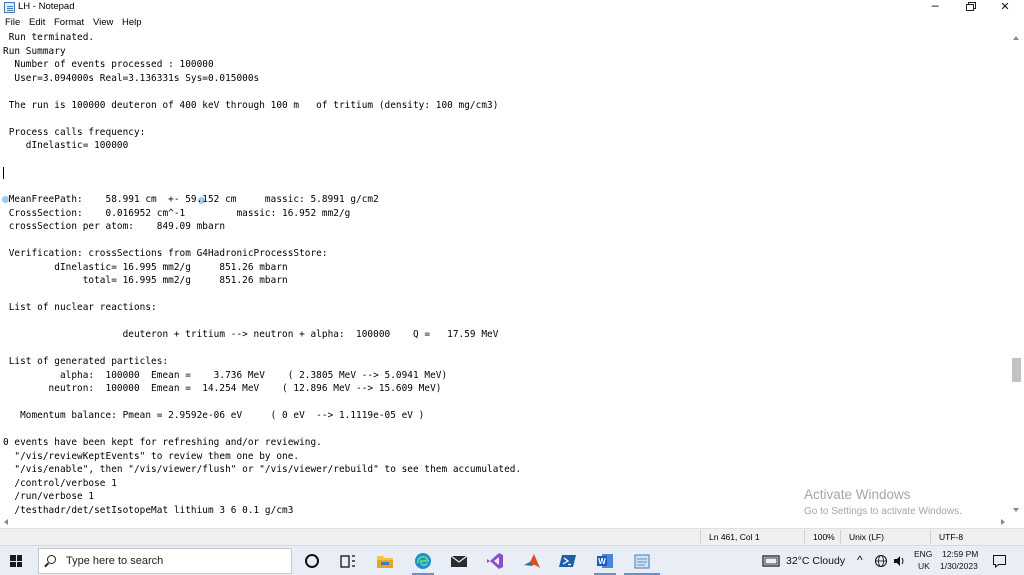 The width and height of the screenshot is (1024, 575). What do you see at coordinates (999, 561) in the screenshot?
I see `notification-icon` at bounding box center [999, 561].